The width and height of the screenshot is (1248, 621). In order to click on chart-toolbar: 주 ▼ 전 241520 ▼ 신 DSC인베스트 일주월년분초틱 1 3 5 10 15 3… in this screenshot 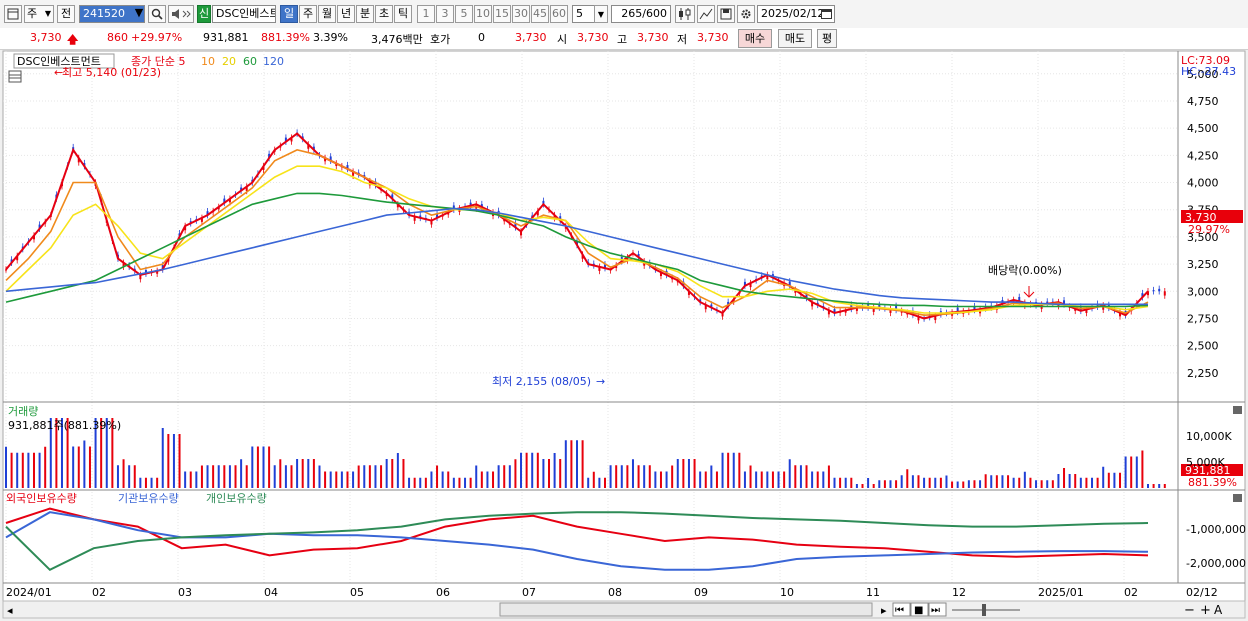, I will do `click(624, 14)`.